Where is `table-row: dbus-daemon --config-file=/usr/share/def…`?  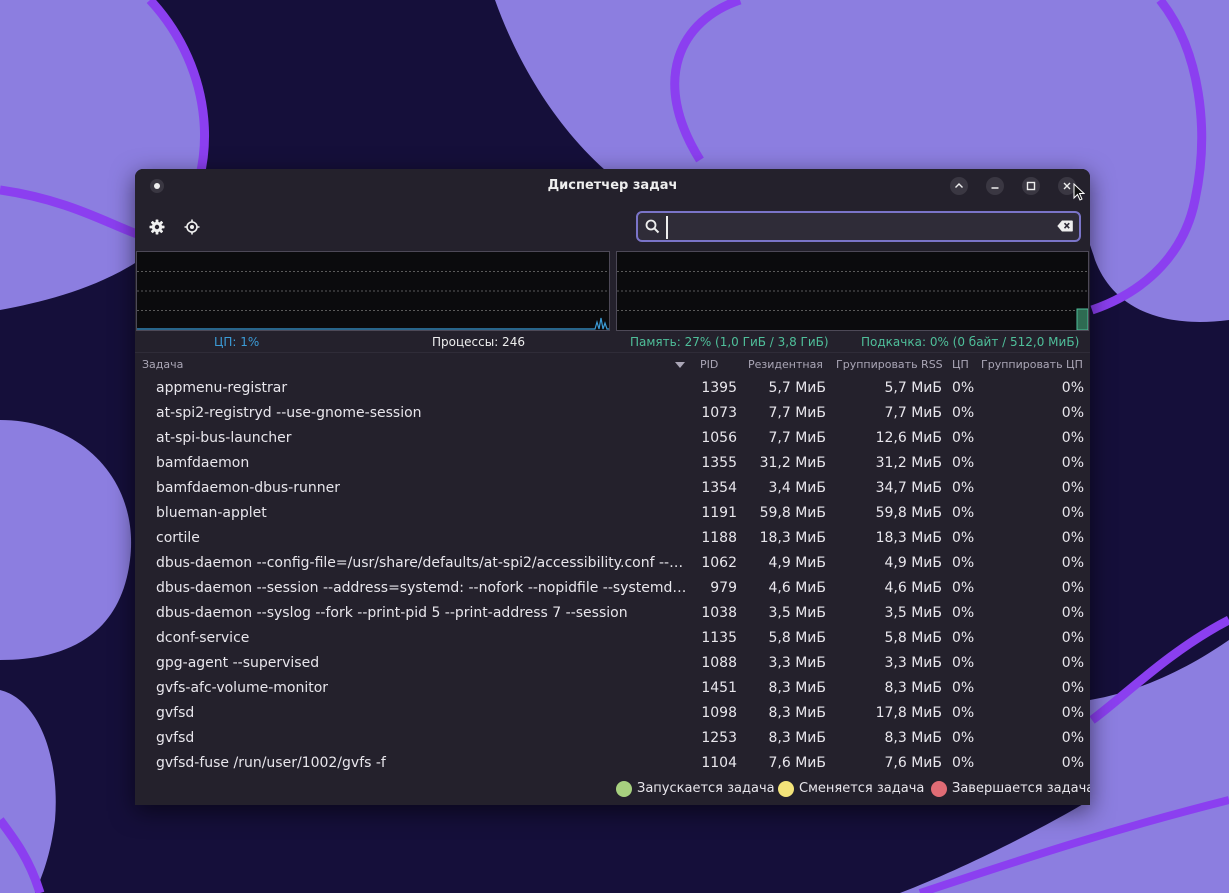
table-row: dbus-daemon --config-file=/usr/share/def… is located at coordinates (612, 563).